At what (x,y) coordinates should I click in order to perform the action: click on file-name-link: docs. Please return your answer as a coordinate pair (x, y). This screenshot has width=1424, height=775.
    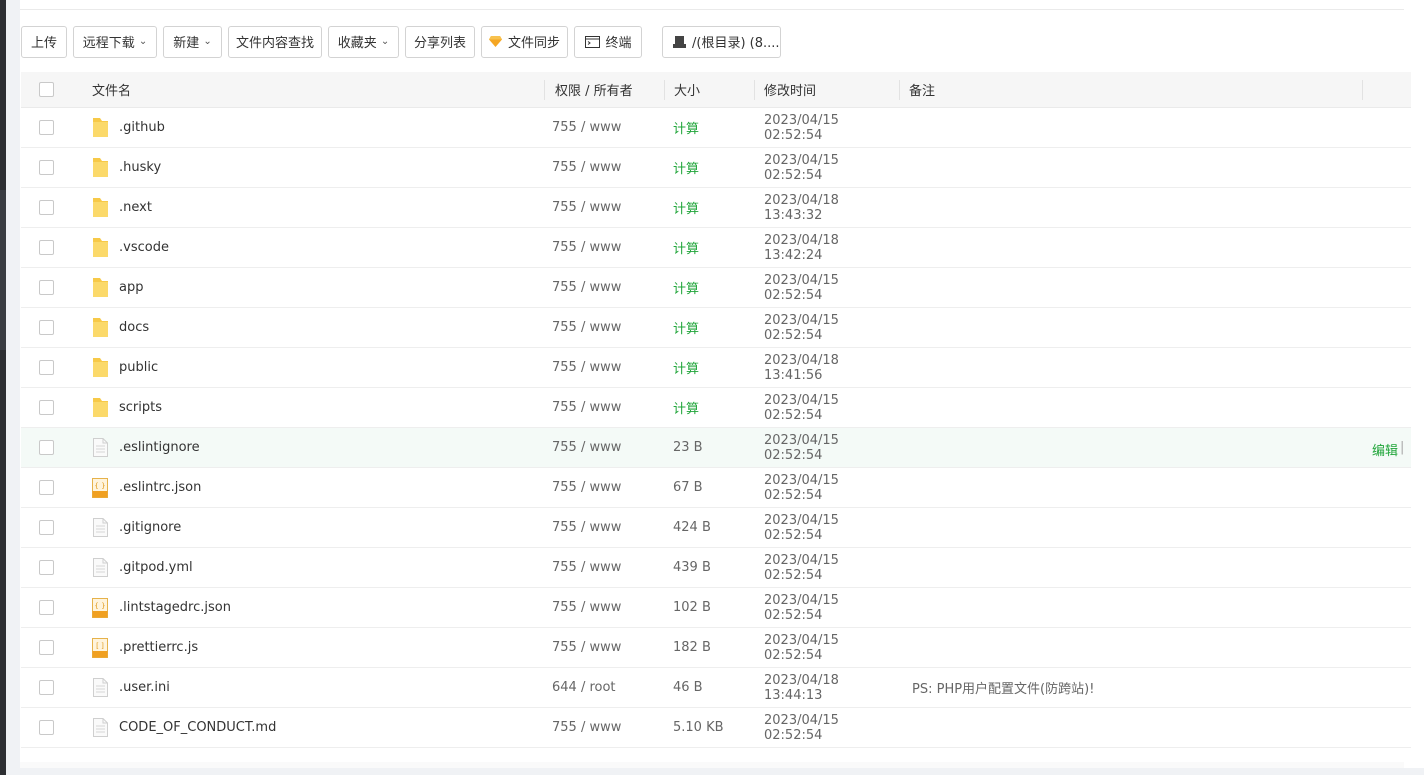
    Looking at the image, I should click on (134, 327).